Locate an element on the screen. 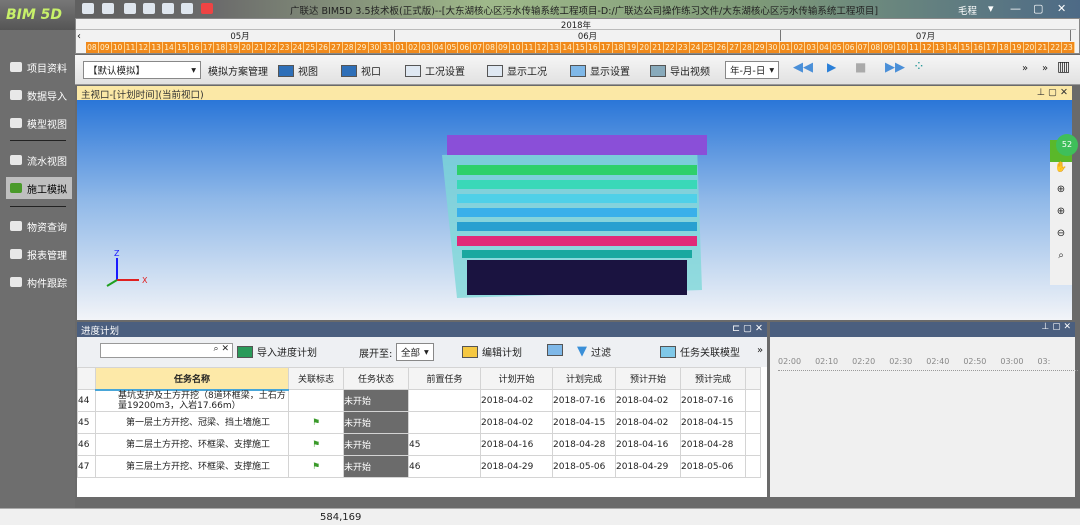  open-icon is located at coordinates (108, 8).